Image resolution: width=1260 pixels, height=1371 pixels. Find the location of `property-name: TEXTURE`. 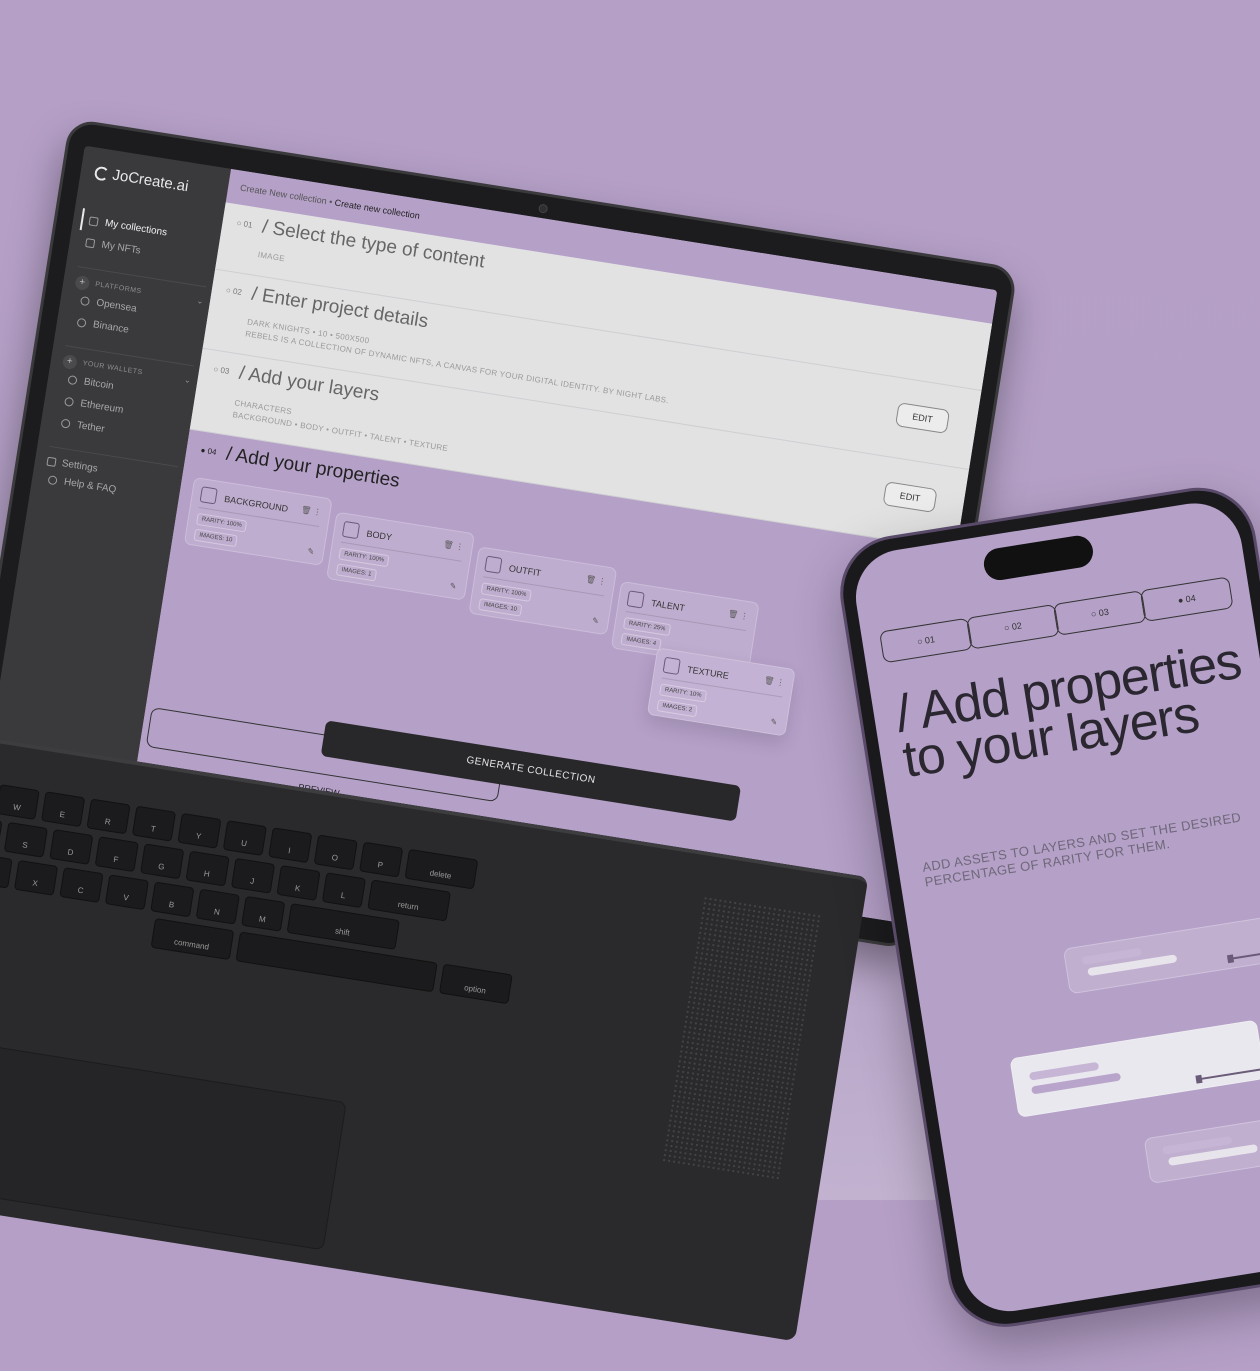

property-name: TEXTURE is located at coordinates (708, 672).